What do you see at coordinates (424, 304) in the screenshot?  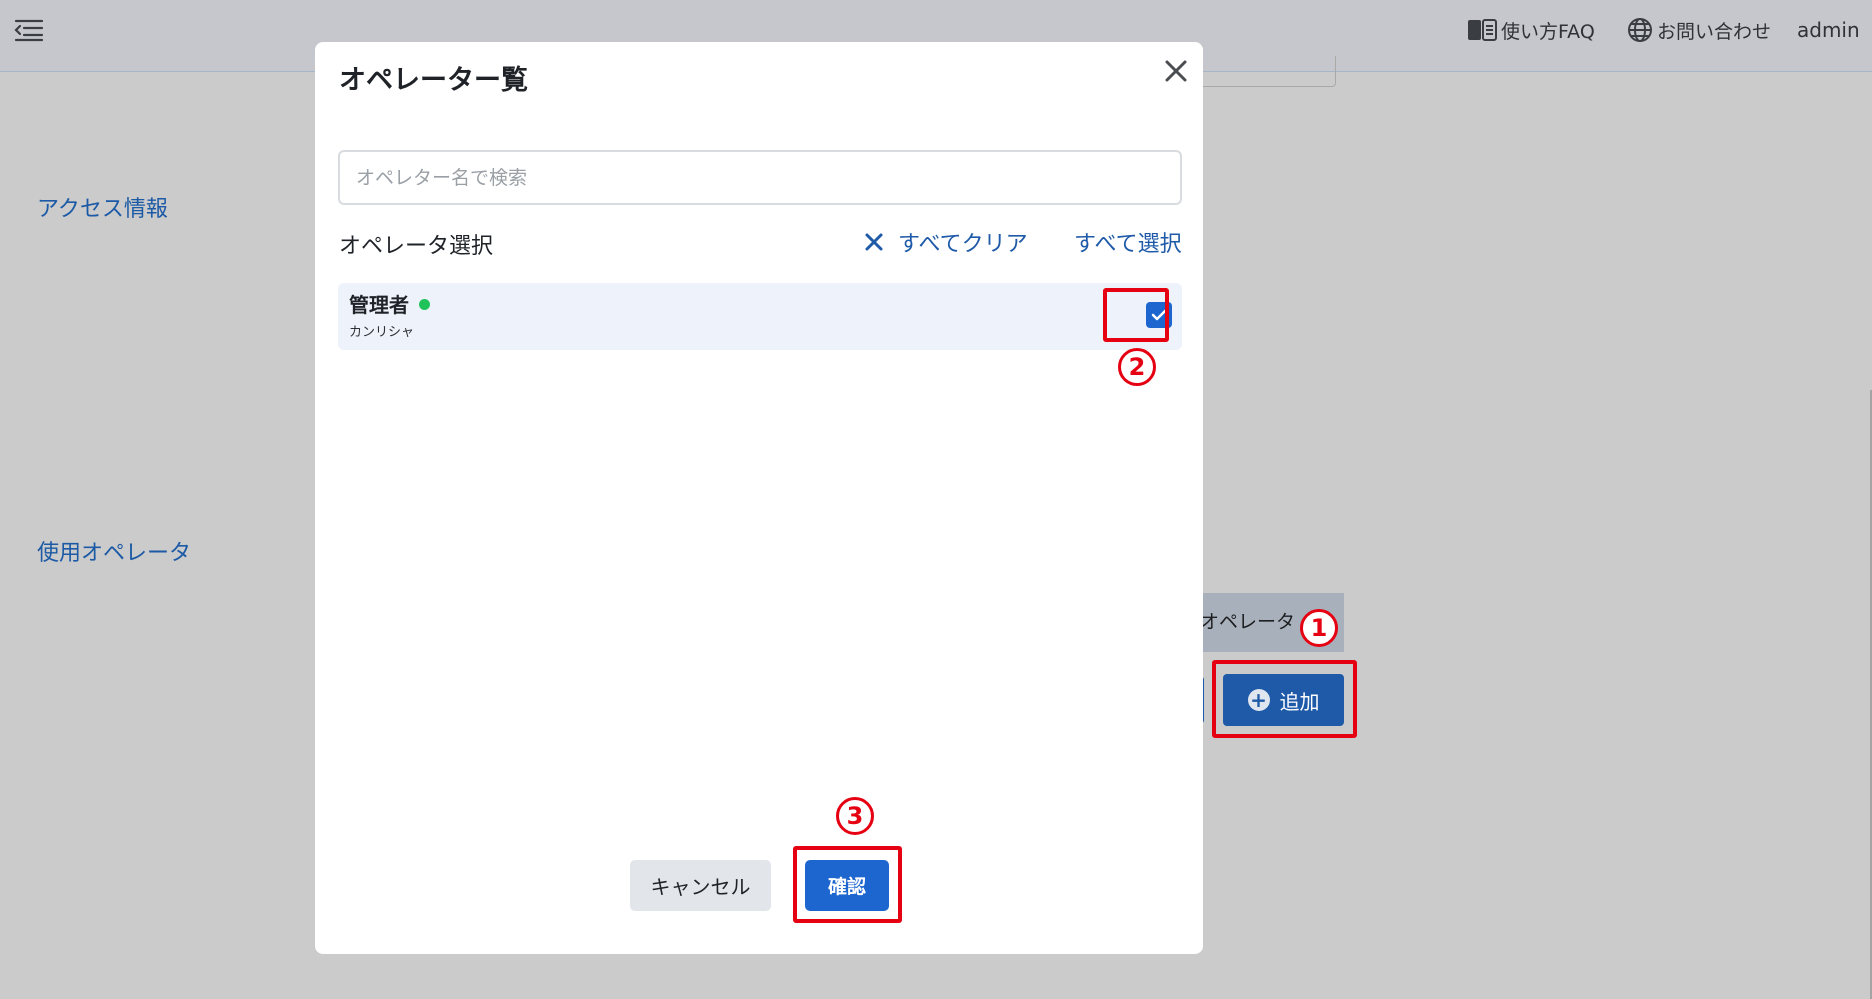 I see `online-status-dot` at bounding box center [424, 304].